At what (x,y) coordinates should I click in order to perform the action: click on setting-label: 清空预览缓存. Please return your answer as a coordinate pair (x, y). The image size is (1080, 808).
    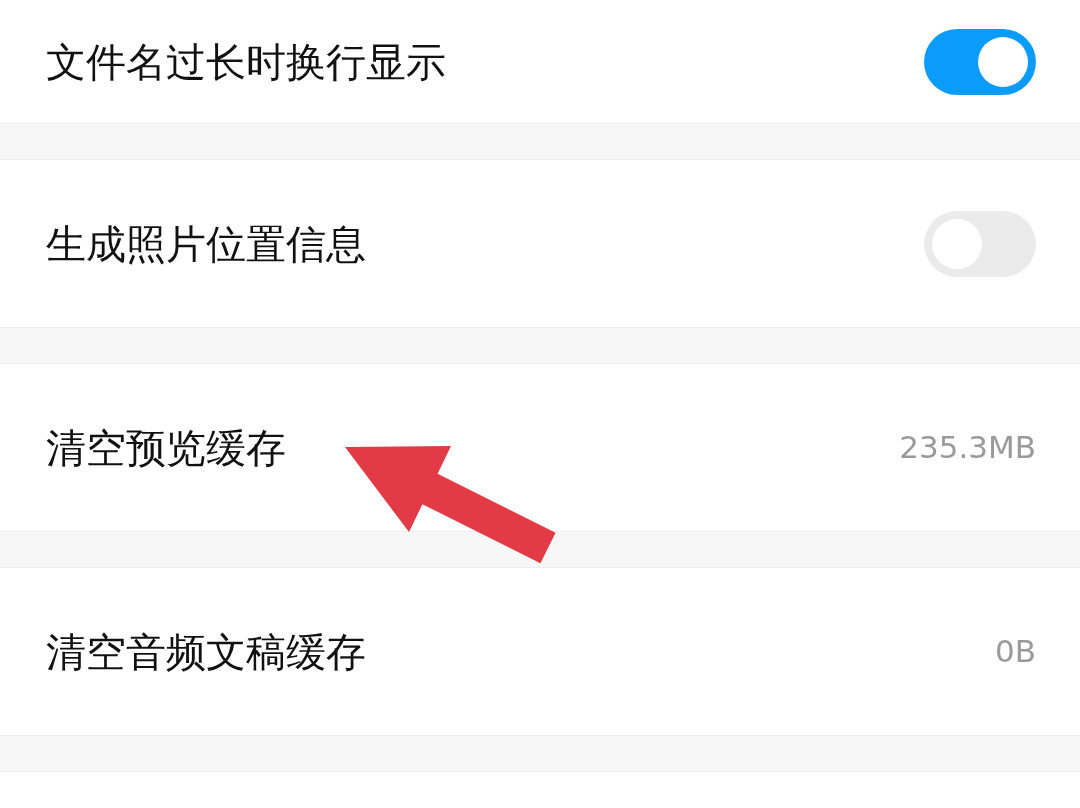
    Looking at the image, I should click on (166, 448).